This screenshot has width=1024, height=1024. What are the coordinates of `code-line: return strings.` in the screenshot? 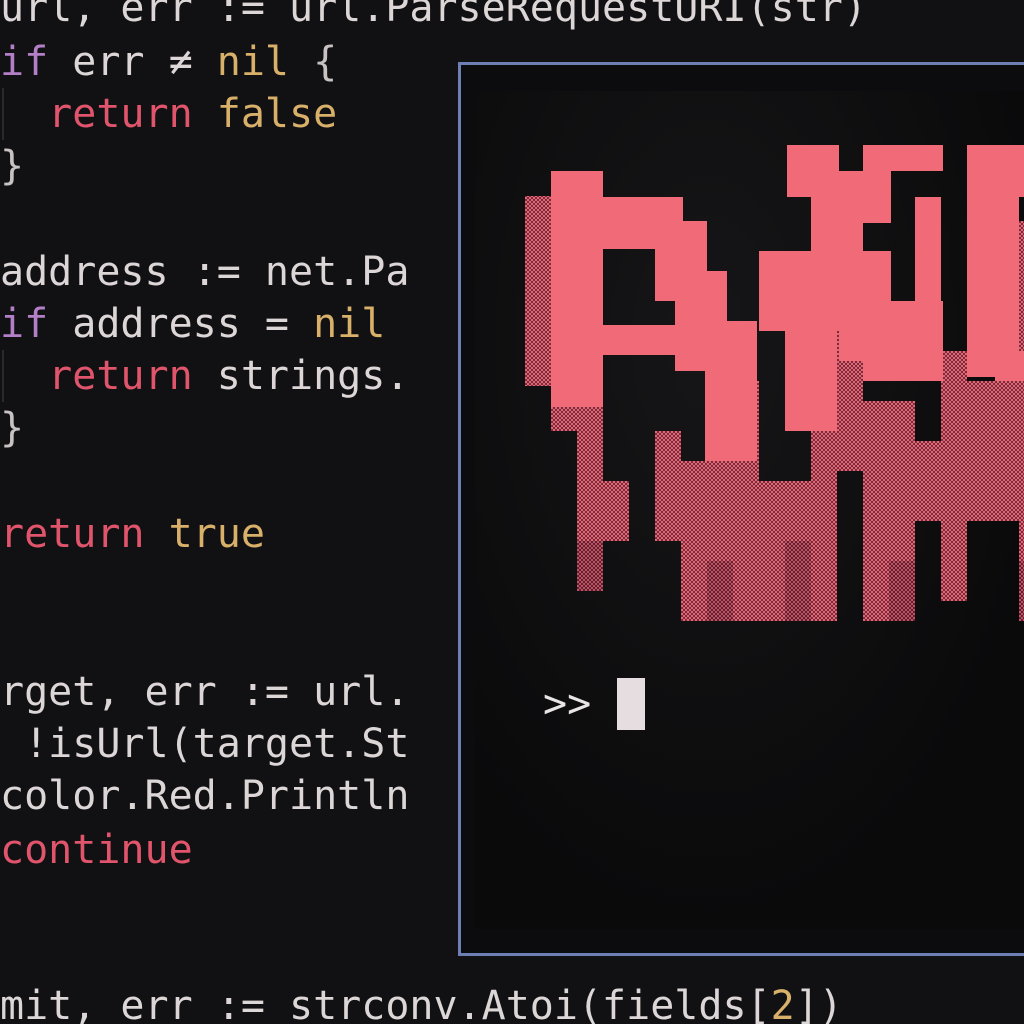 It's located at (204, 376).